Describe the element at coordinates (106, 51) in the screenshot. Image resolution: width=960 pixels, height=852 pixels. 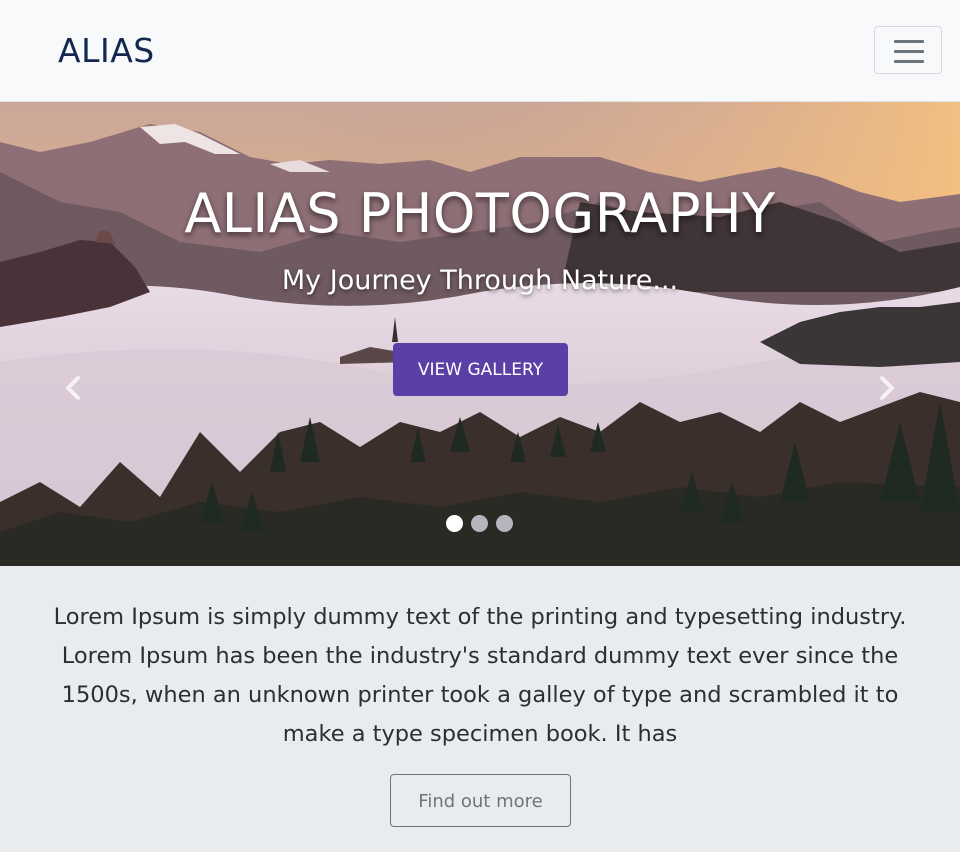
I see `brand-logo: ALIAS` at that location.